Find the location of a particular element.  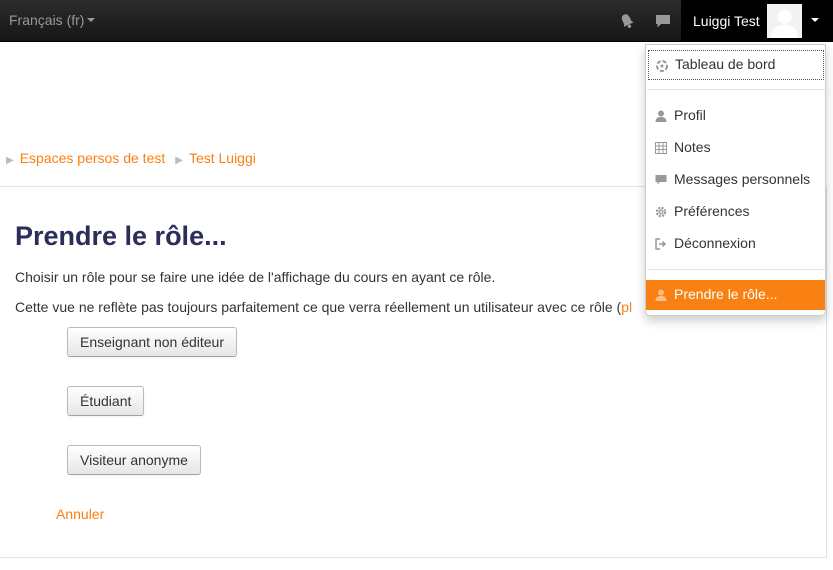

menu-item-preferences: Préférences is located at coordinates (735, 212).